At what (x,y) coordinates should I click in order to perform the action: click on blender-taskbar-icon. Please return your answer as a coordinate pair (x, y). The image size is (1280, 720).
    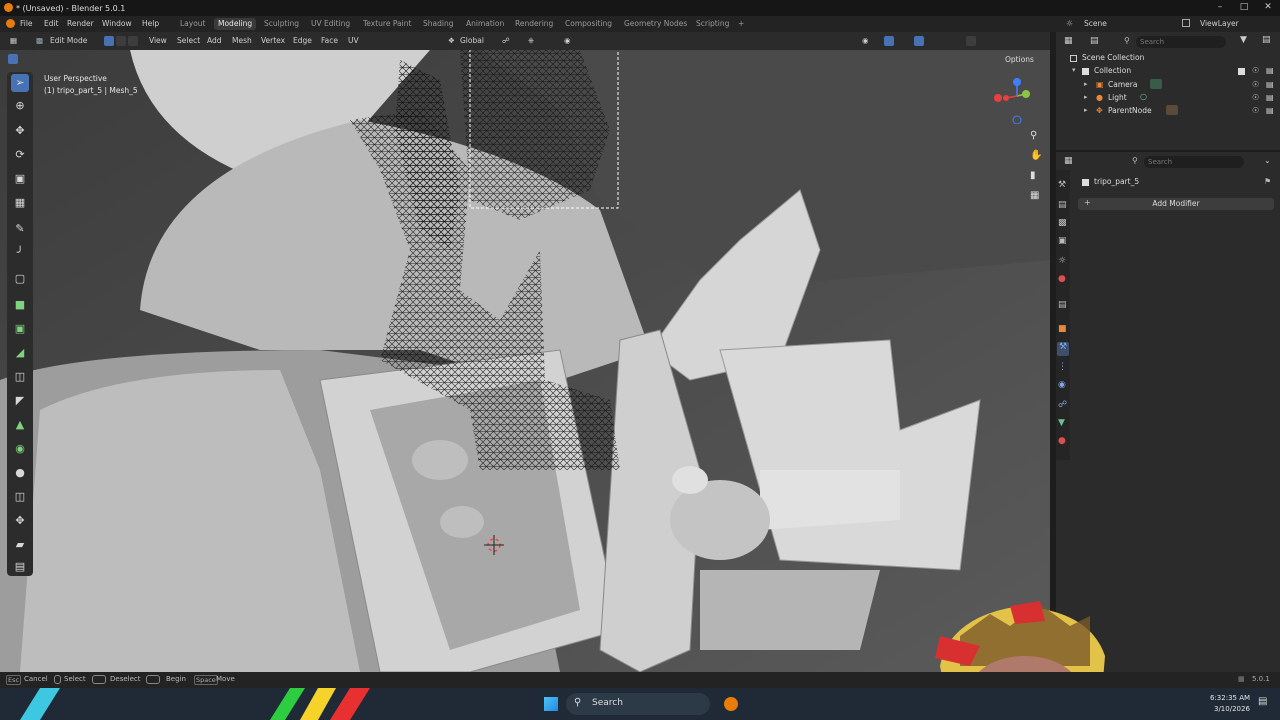
    Looking at the image, I should click on (731, 704).